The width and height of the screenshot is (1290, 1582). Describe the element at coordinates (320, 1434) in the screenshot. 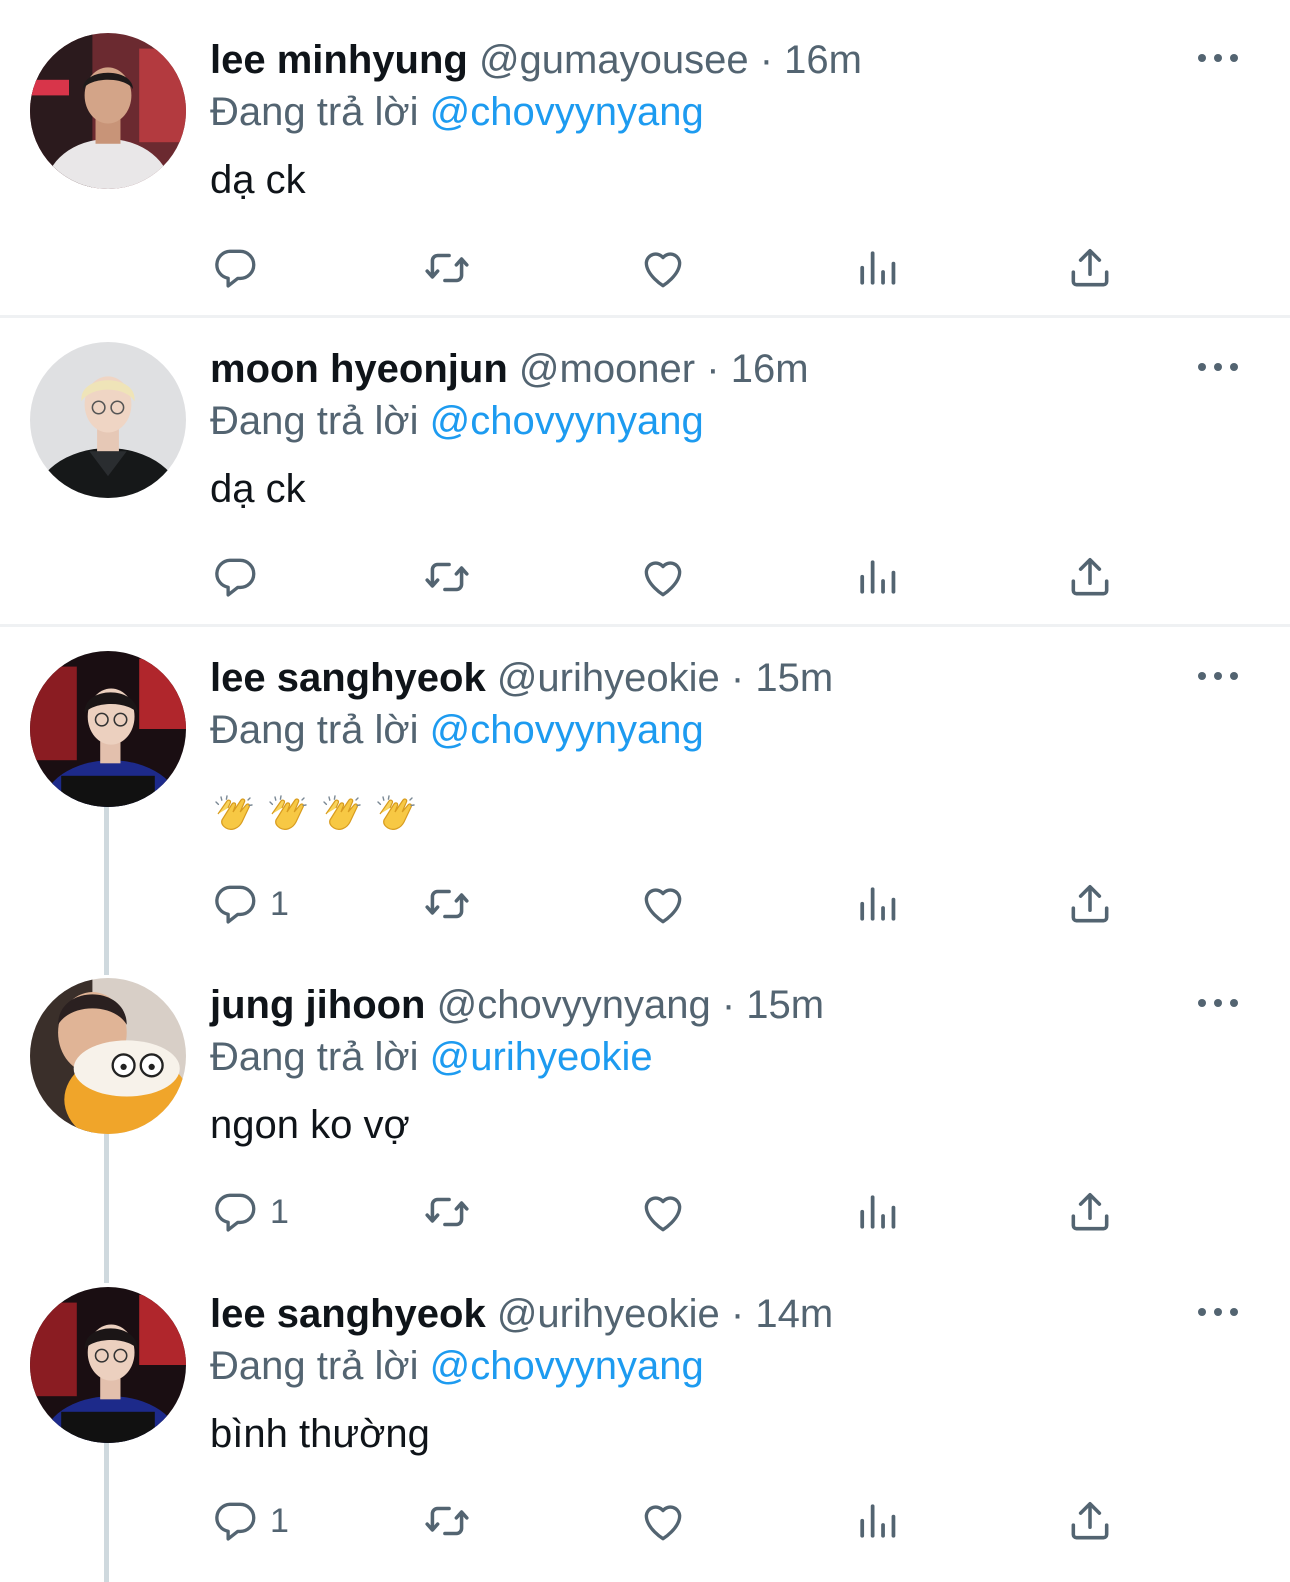

I see `tweet-text: bình thường` at that location.